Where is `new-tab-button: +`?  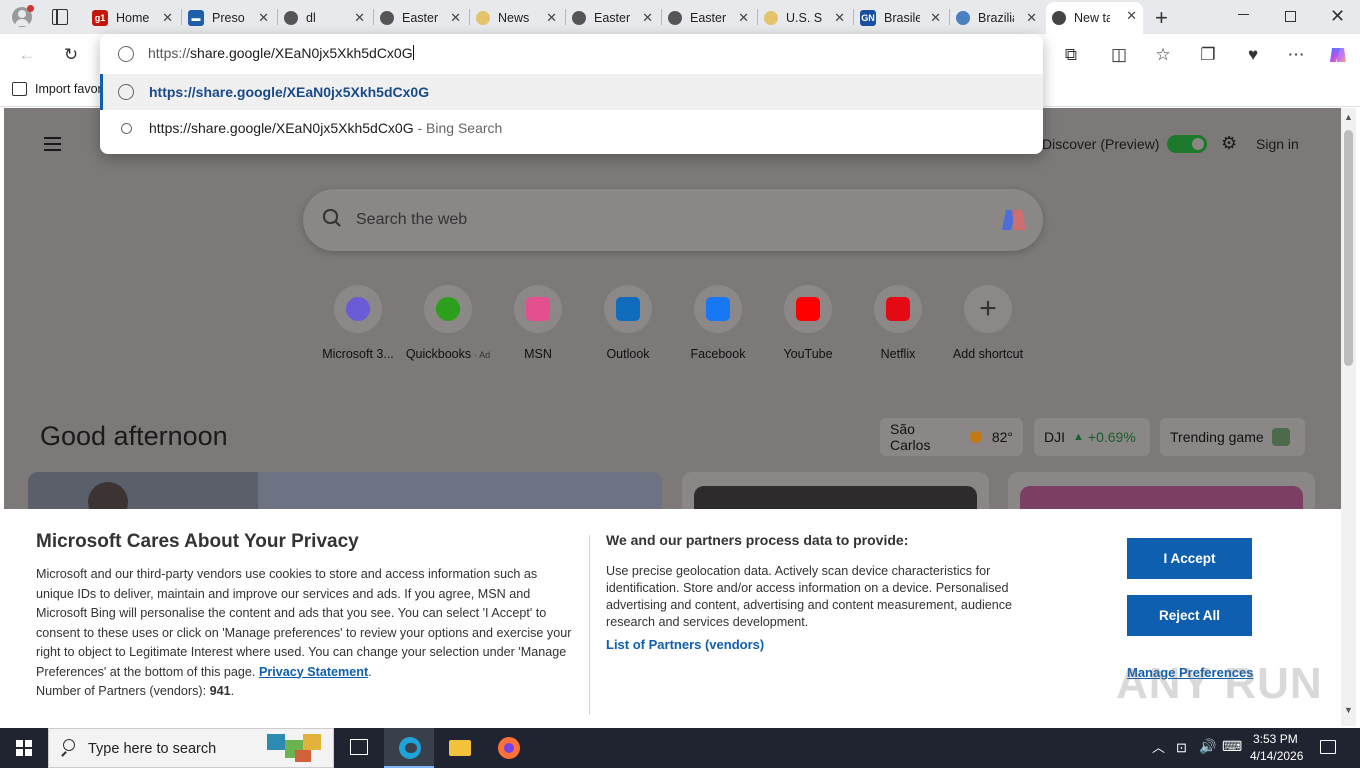
new-tab-button: + is located at coordinates (1161, 18).